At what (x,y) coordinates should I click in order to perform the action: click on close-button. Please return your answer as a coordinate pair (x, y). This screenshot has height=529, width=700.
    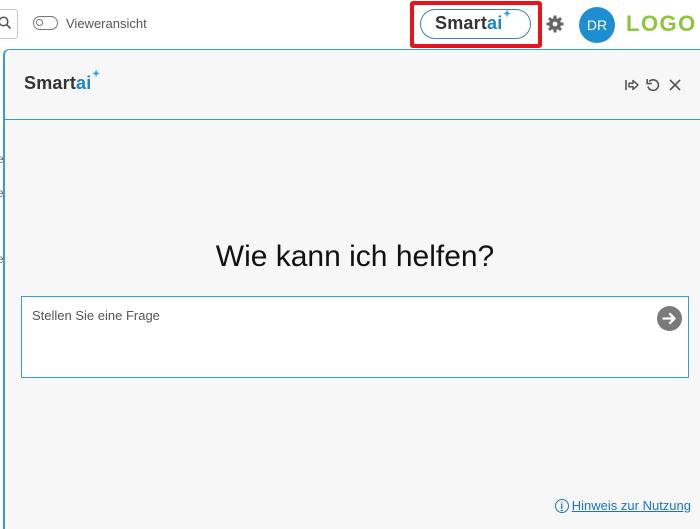
    Looking at the image, I should click on (675, 85).